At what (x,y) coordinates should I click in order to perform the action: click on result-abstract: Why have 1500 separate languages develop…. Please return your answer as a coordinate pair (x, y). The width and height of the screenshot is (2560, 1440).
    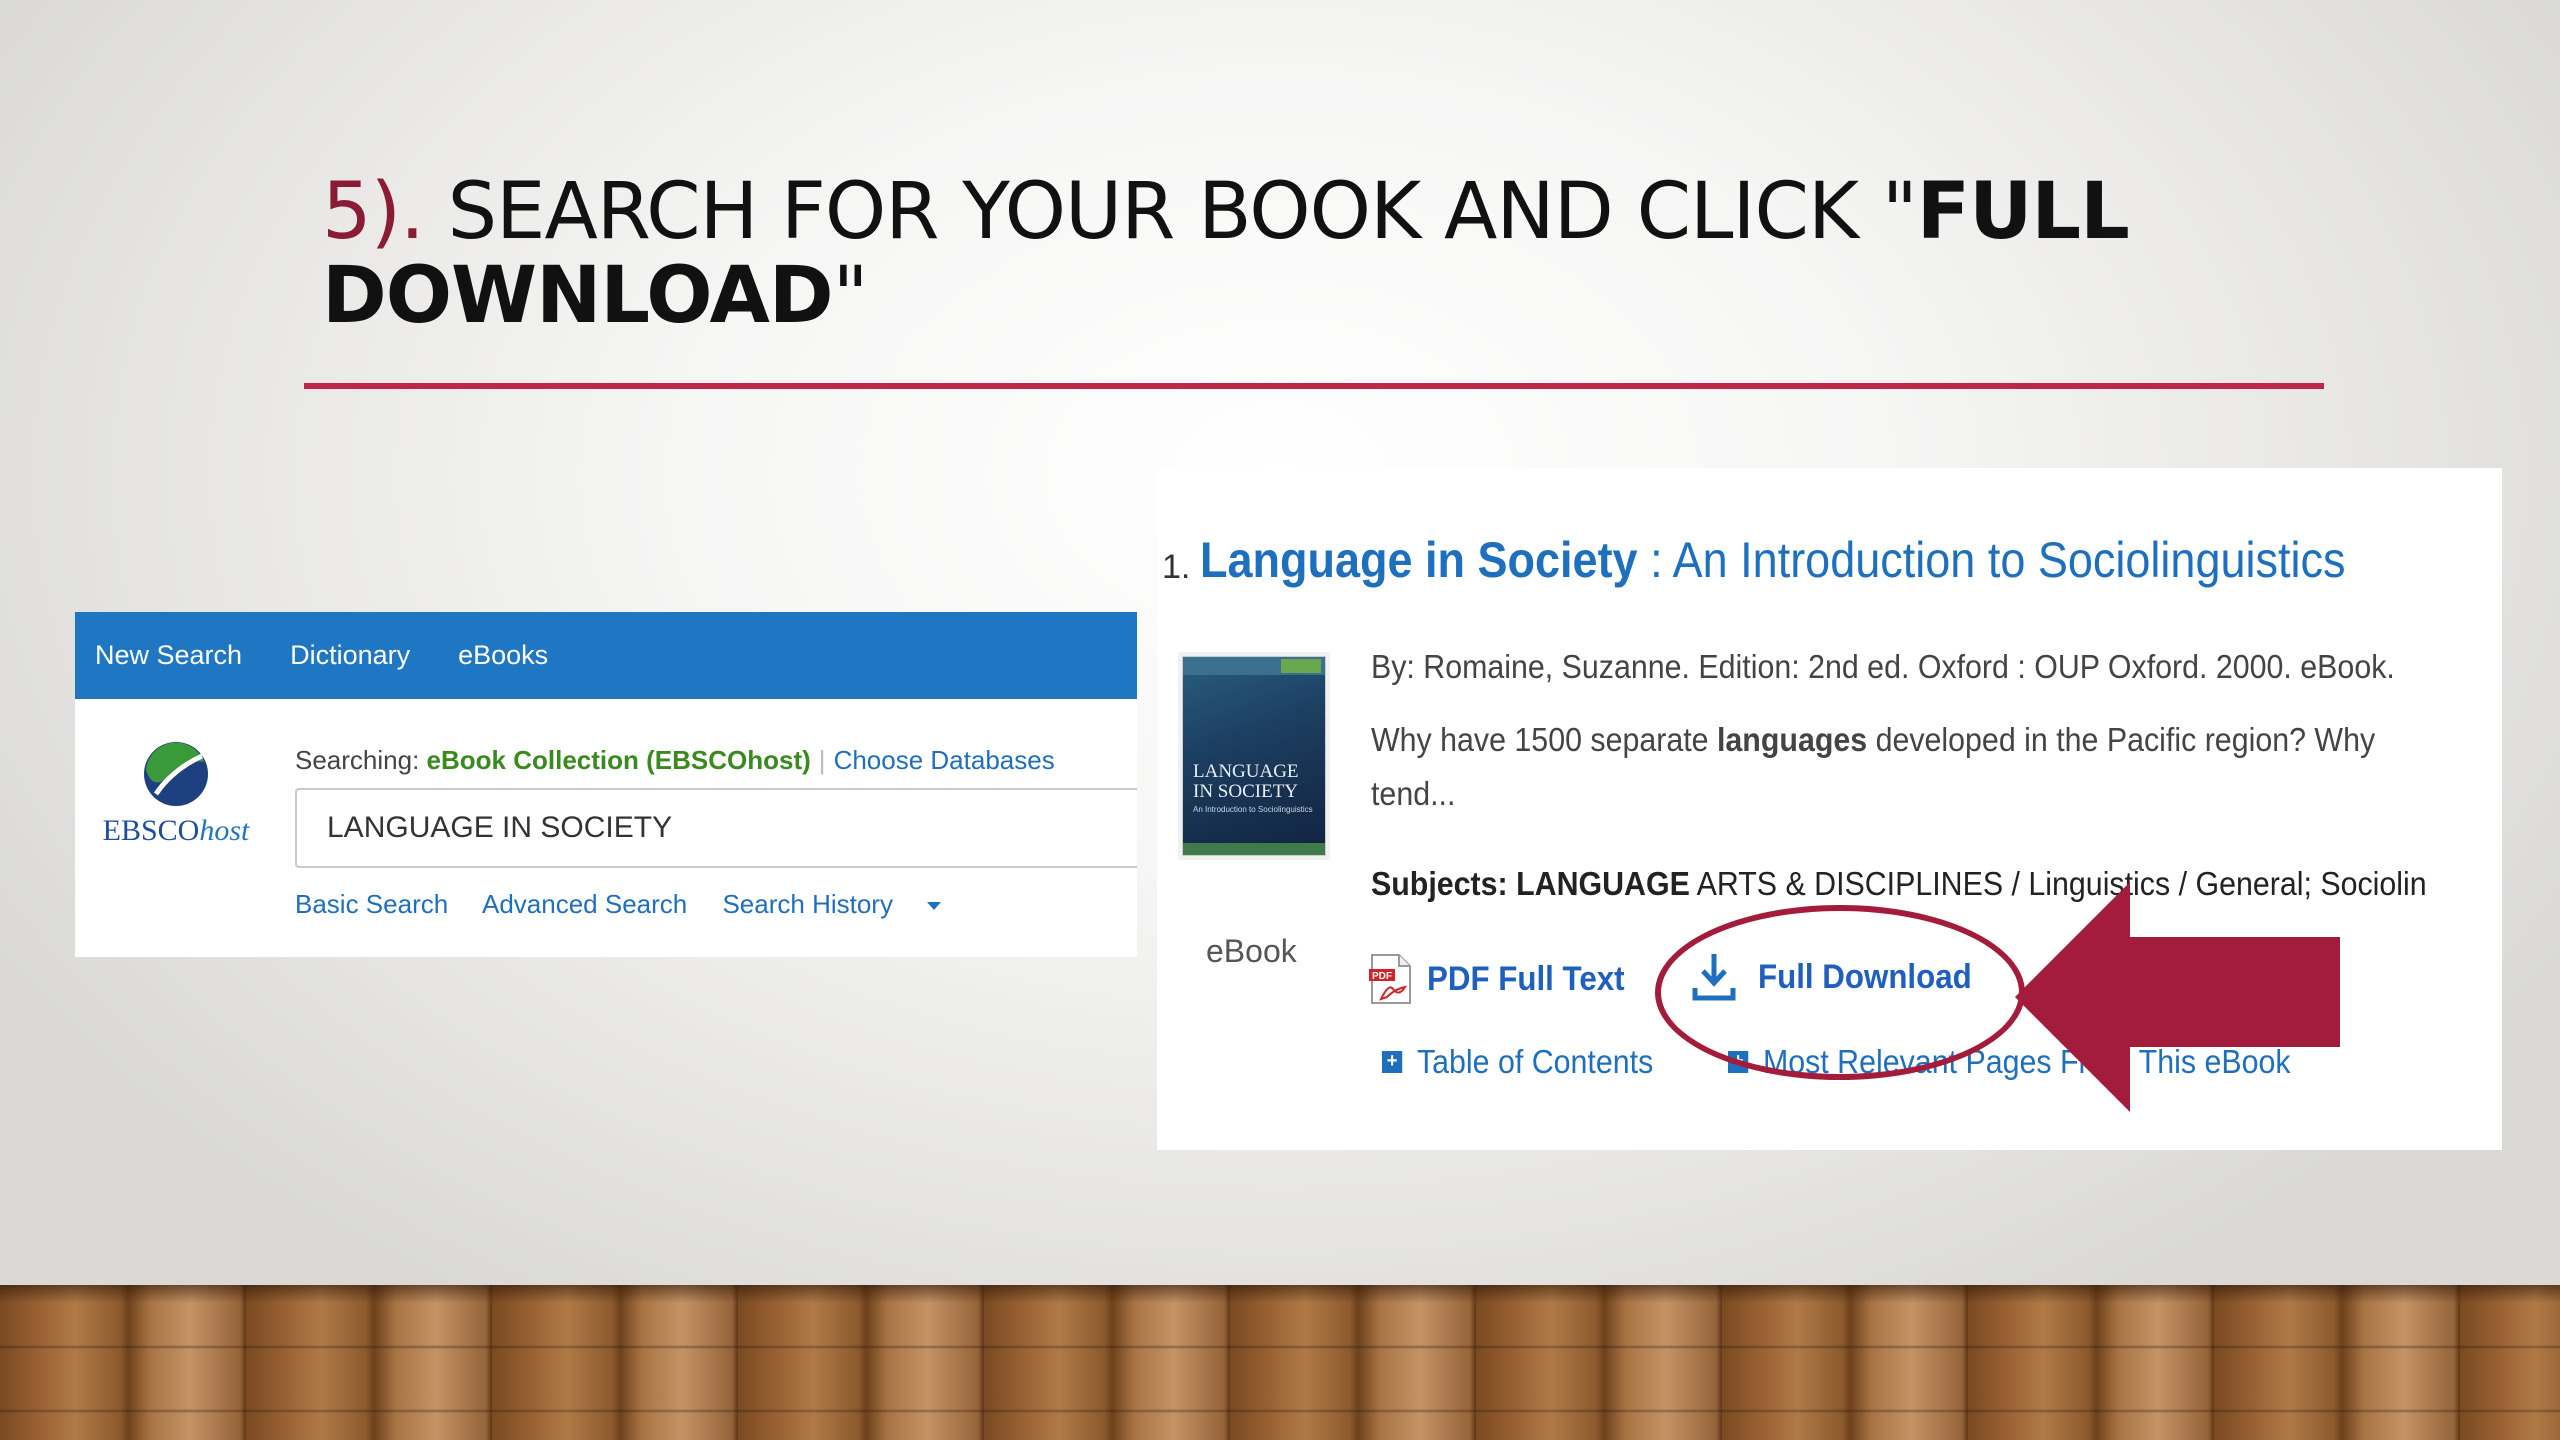
    Looking at the image, I should click on (1873, 740).